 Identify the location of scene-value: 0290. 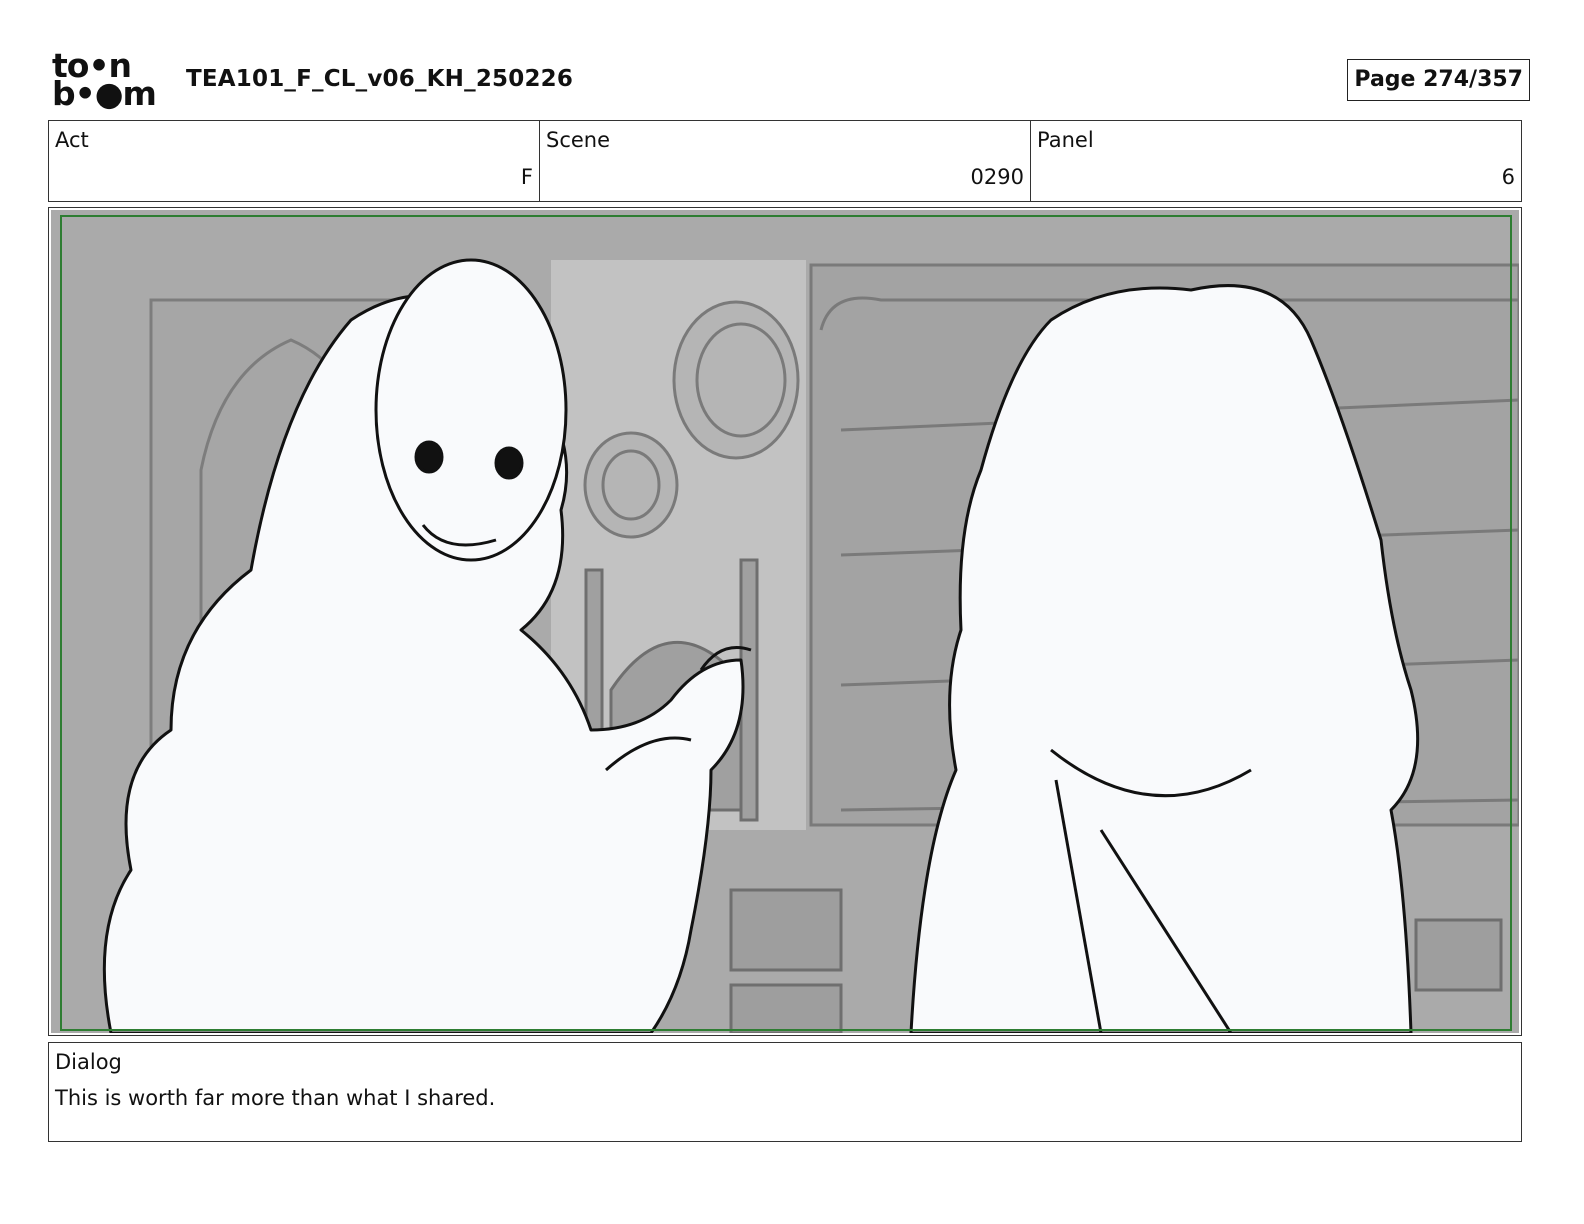
(997, 177).